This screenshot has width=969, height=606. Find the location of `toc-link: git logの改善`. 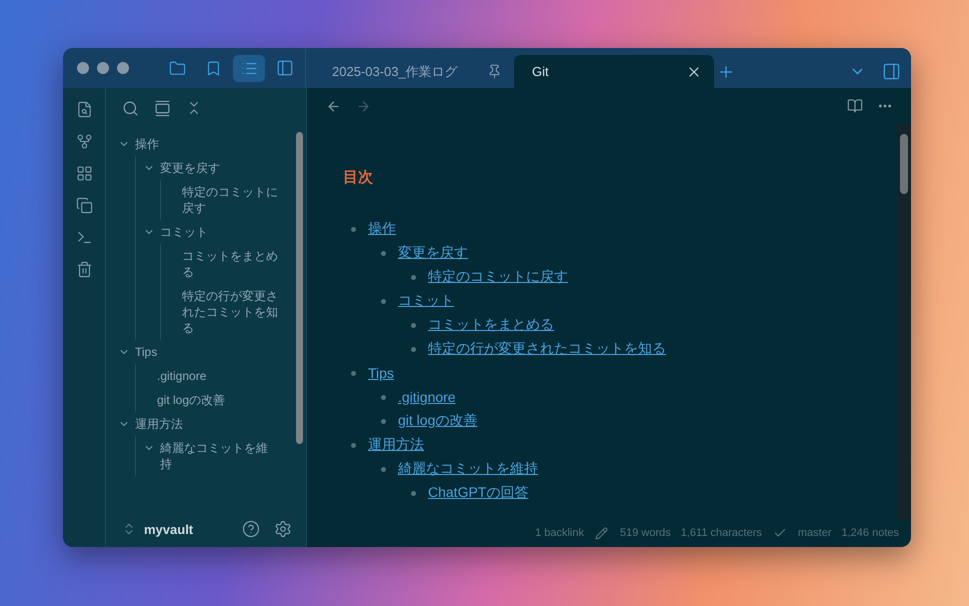

toc-link: git logの改善 is located at coordinates (438, 421).